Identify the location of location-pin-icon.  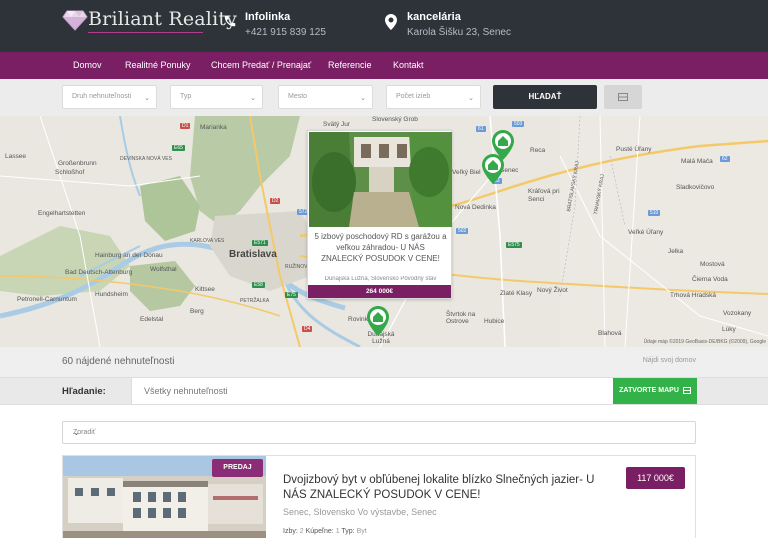
(391, 22).